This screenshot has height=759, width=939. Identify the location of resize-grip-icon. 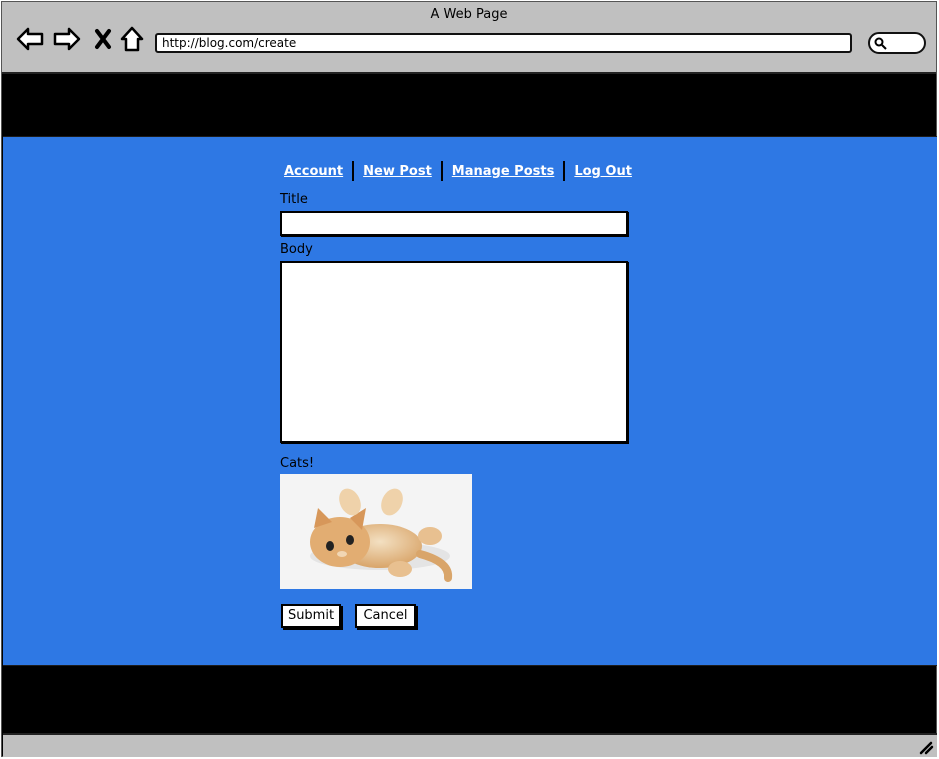
(926, 747).